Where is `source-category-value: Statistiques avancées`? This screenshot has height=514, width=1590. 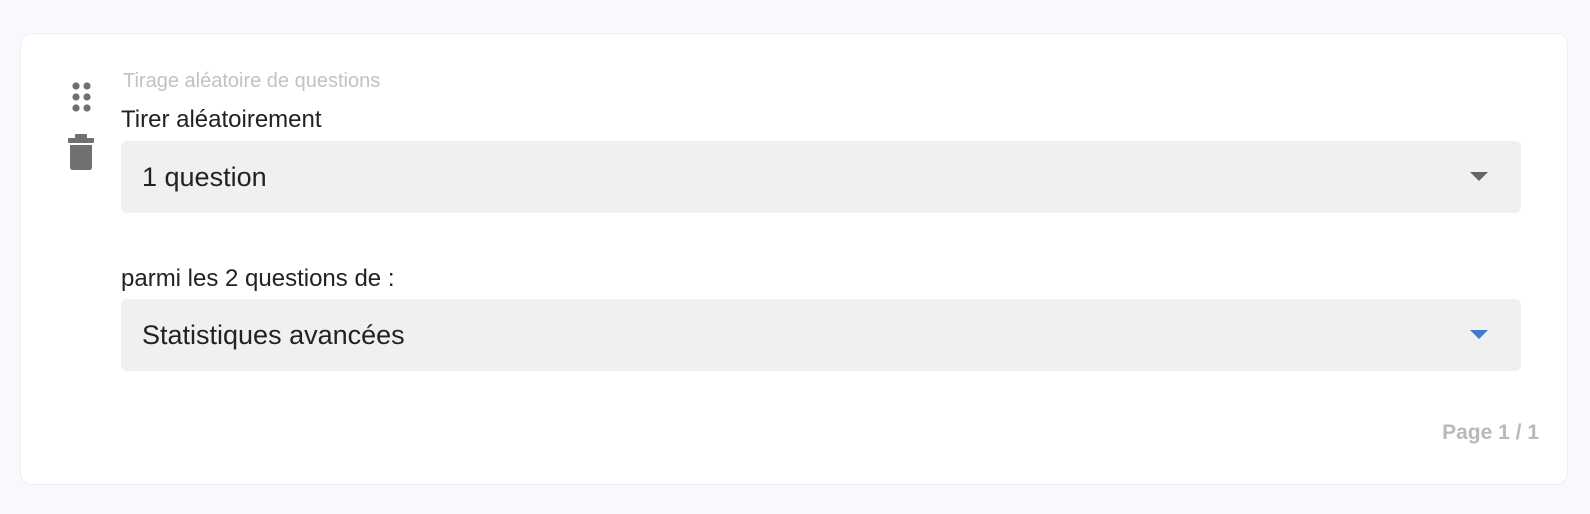 source-category-value: Statistiques avancées is located at coordinates (273, 334).